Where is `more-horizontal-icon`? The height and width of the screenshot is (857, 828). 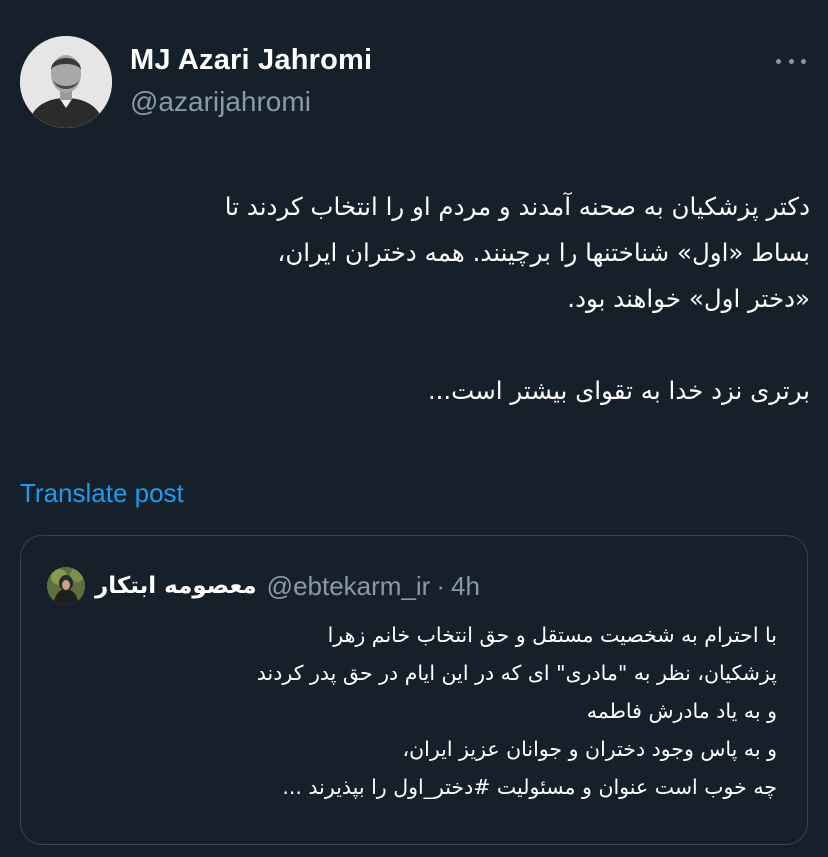
more-horizontal-icon is located at coordinates (791, 61).